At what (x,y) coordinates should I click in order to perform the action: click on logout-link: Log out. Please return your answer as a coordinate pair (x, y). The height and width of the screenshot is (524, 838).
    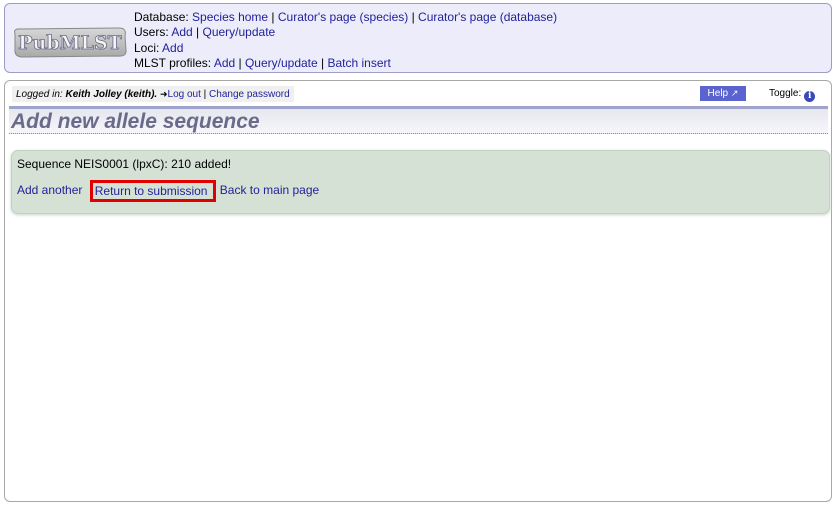
    Looking at the image, I should click on (184, 94).